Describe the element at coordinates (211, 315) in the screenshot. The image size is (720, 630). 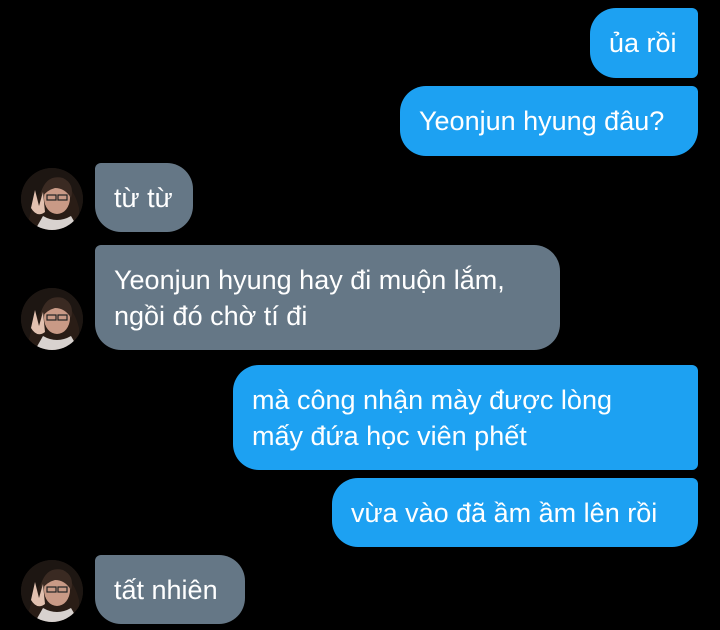
I see `message-text-line: ngồi đó chờ tí đi` at that location.